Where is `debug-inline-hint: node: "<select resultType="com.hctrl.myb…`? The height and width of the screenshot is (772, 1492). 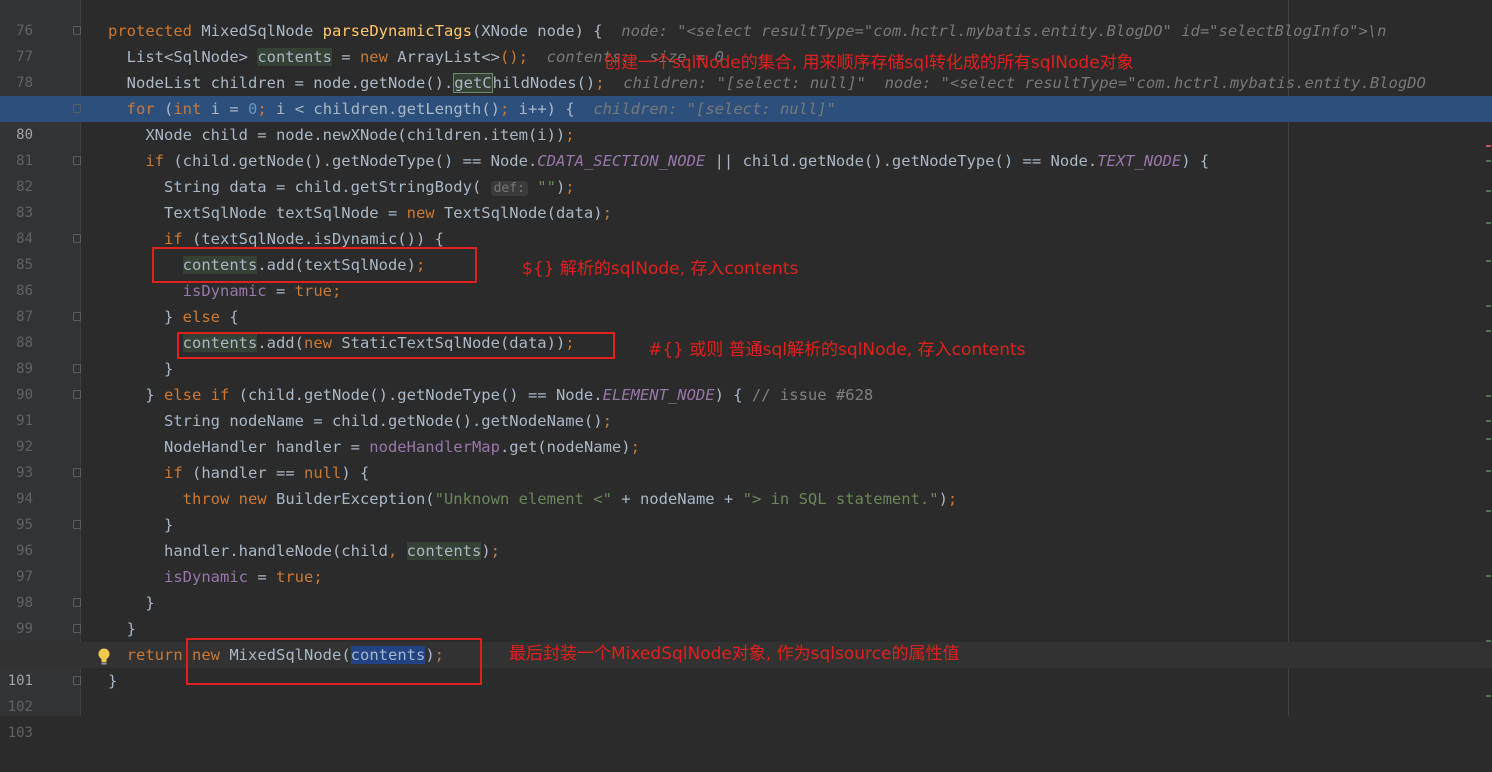
debug-inline-hint: node: "<select resultType="com.hctrl.myb… is located at coordinates (1004, 31).